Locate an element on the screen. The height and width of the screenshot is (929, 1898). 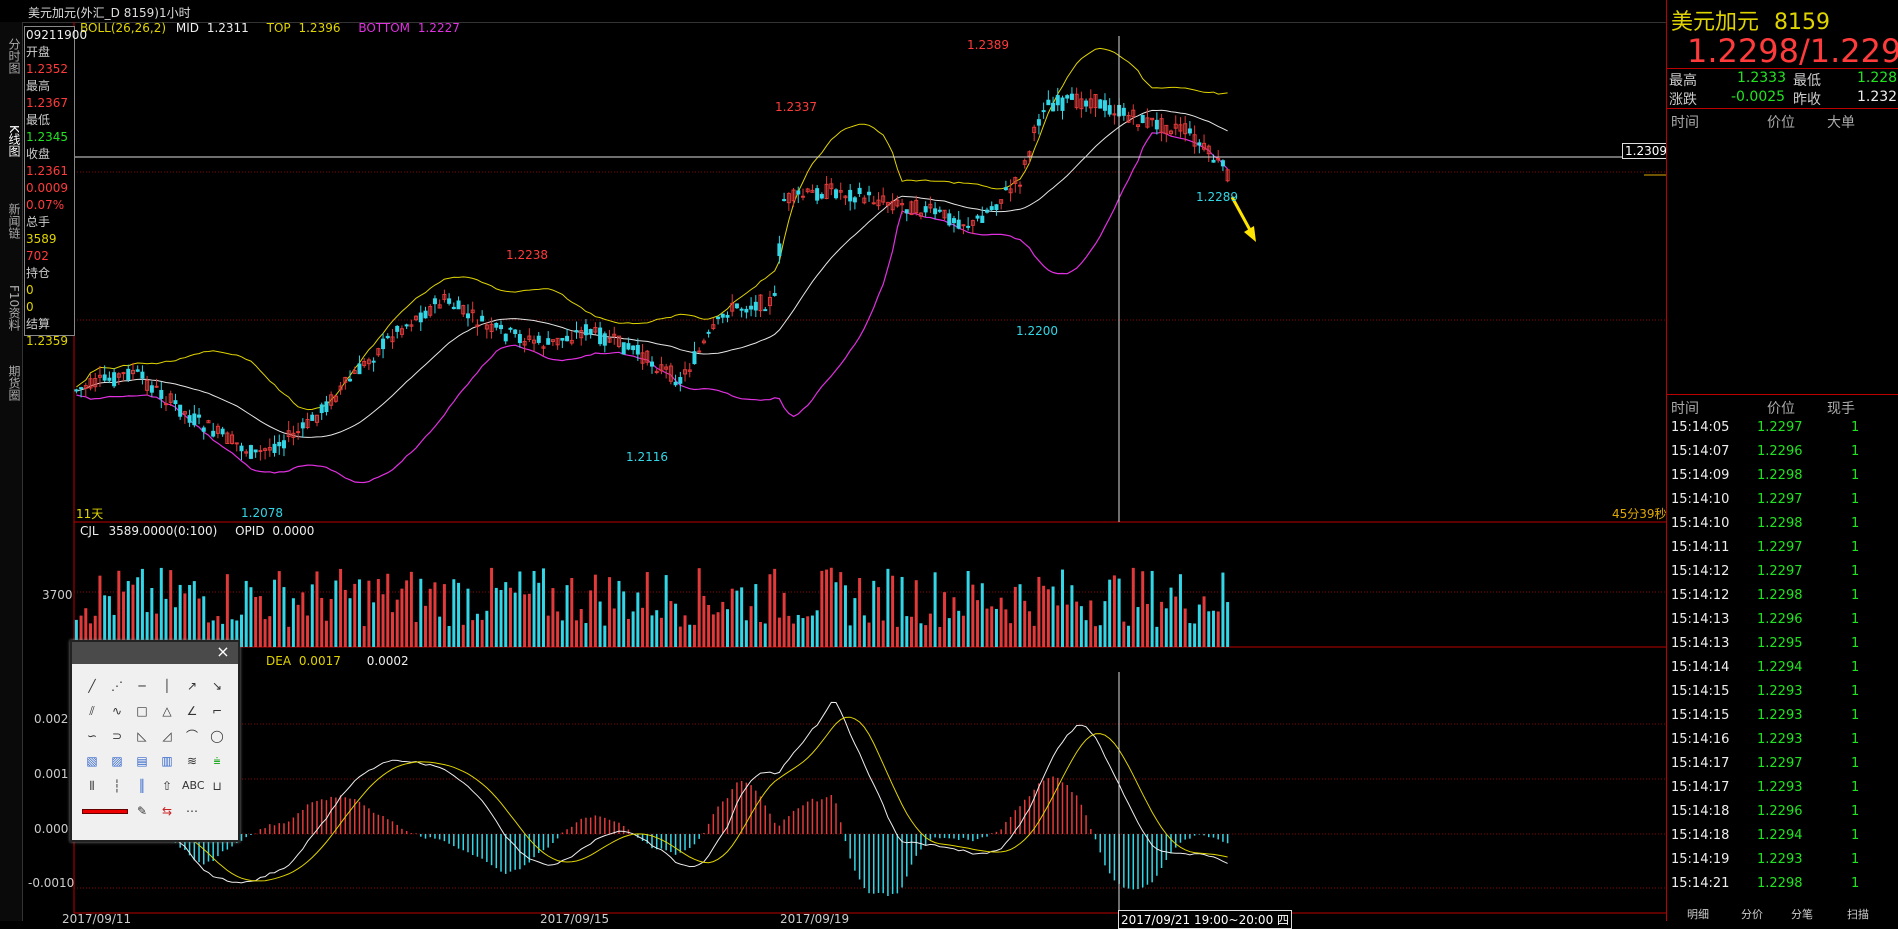
ruler-tool-icon: ⊔ is located at coordinates (217, 786).